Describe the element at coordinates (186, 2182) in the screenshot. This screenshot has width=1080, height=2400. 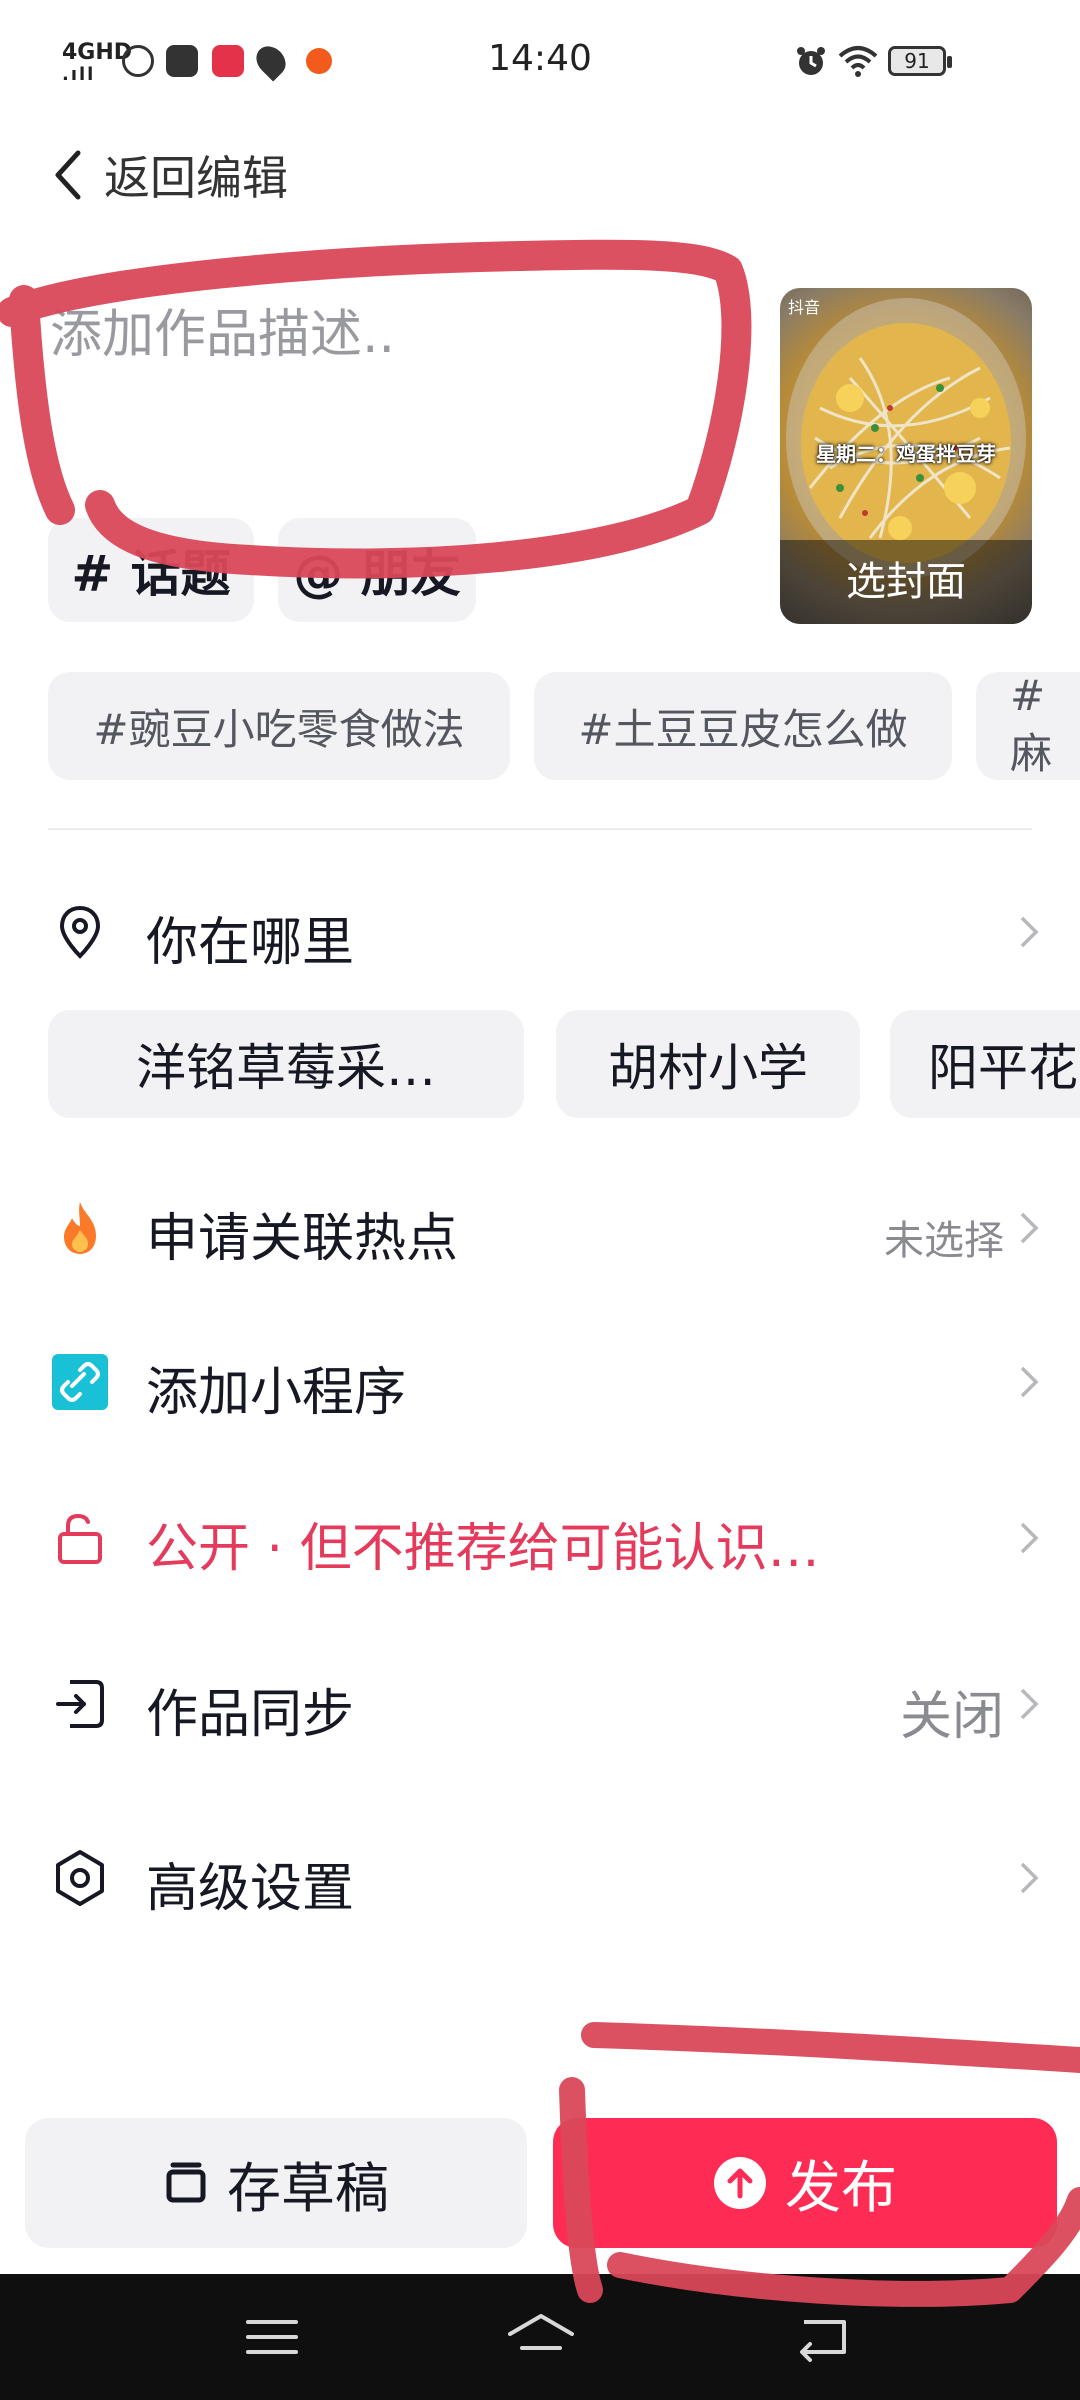
I see `draft-icon` at that location.